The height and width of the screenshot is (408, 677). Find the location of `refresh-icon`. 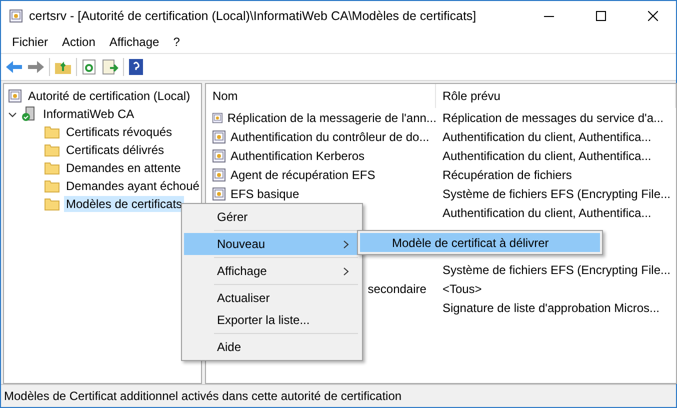

refresh-icon is located at coordinates (89, 67).